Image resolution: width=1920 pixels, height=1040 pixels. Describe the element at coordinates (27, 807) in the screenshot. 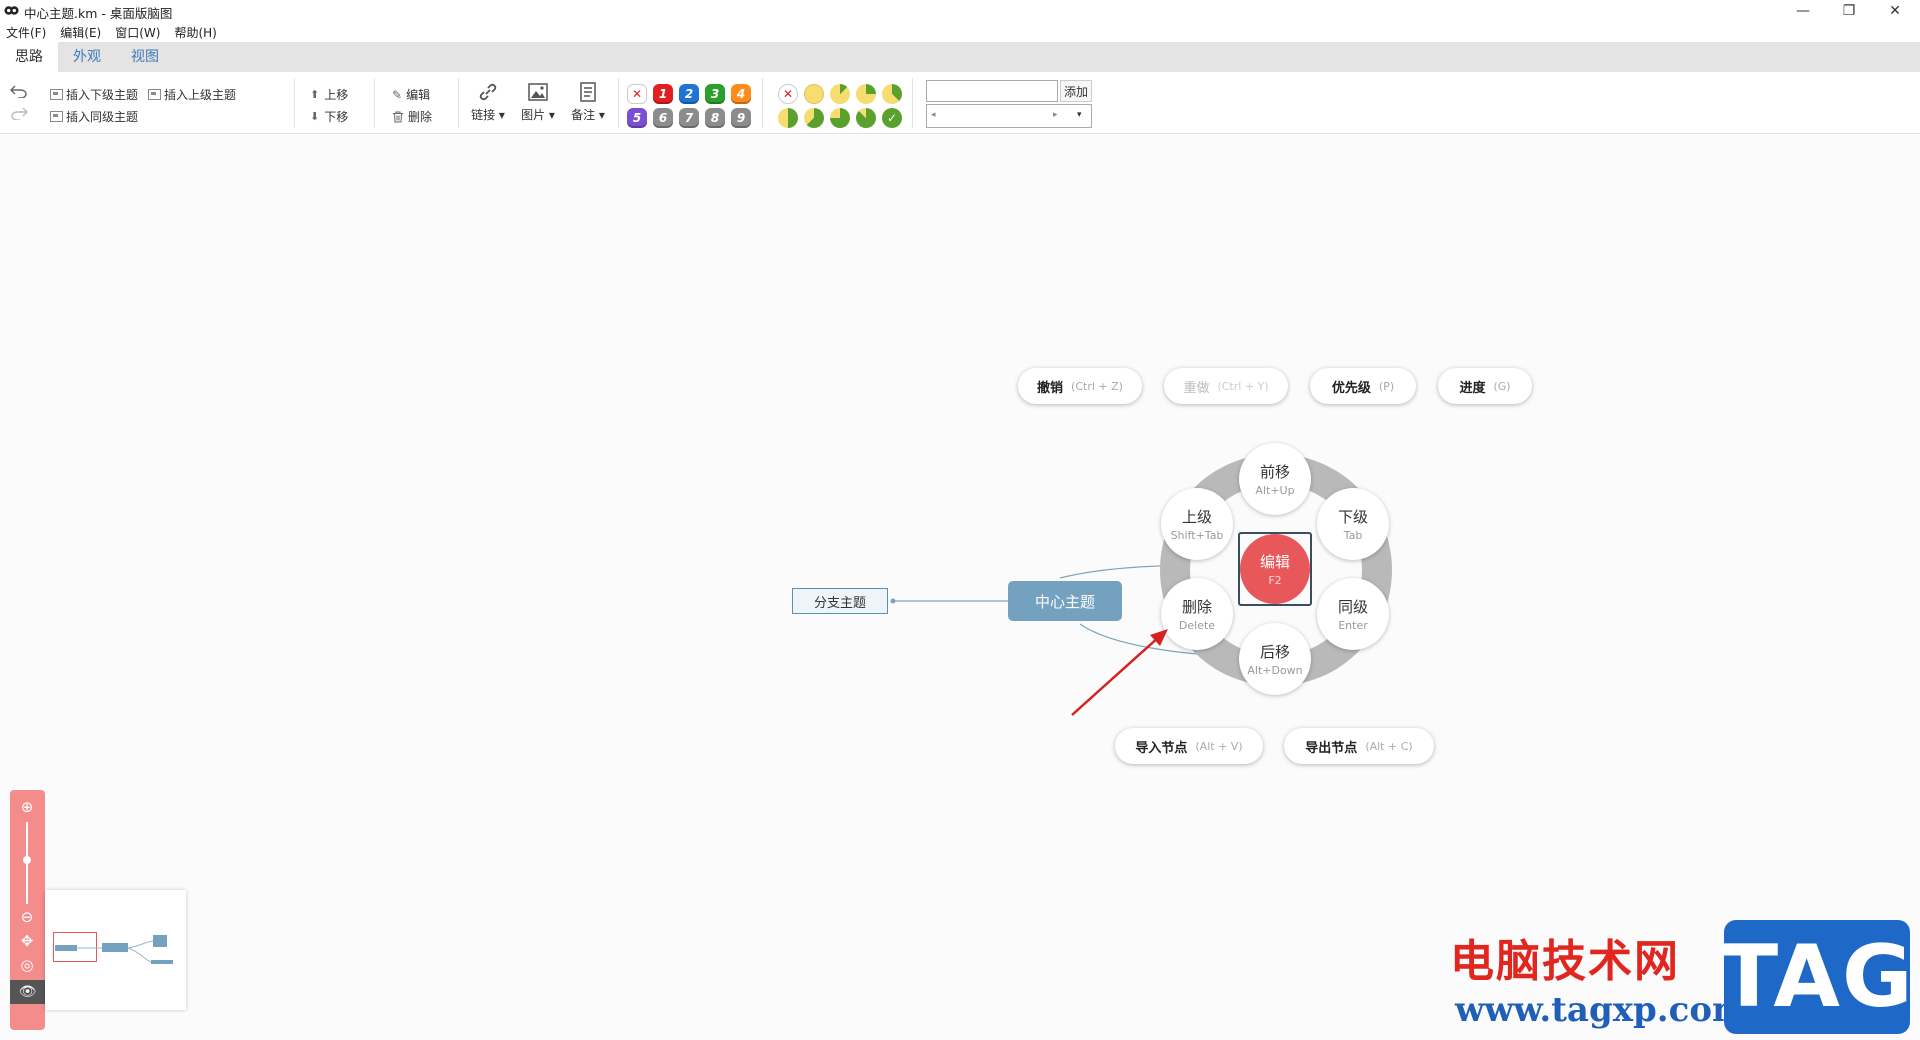

I see `zoom-in-icon: ⊕` at that location.